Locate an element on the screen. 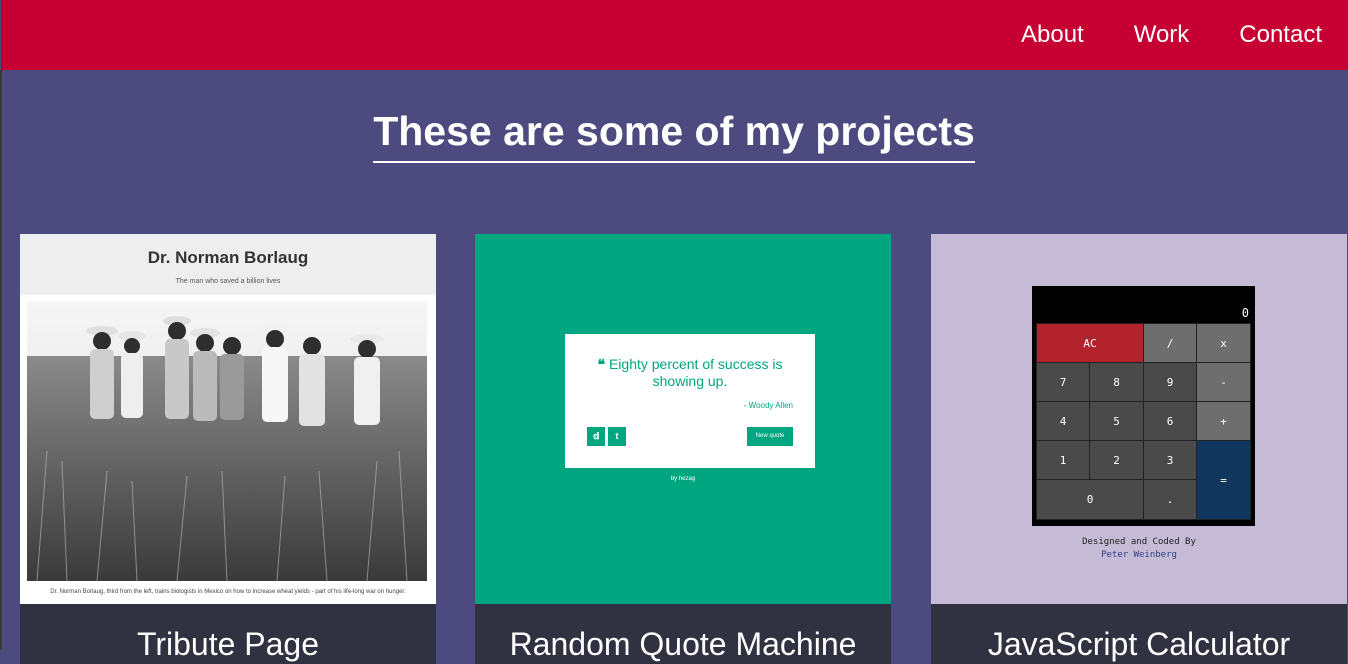  calc-key-1: 1 is located at coordinates (1063, 460).